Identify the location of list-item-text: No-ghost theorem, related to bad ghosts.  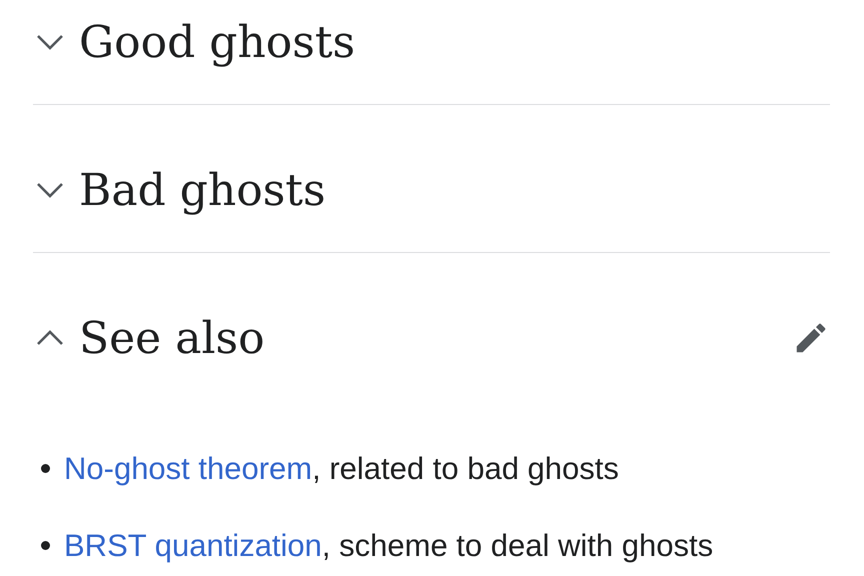
(341, 468).